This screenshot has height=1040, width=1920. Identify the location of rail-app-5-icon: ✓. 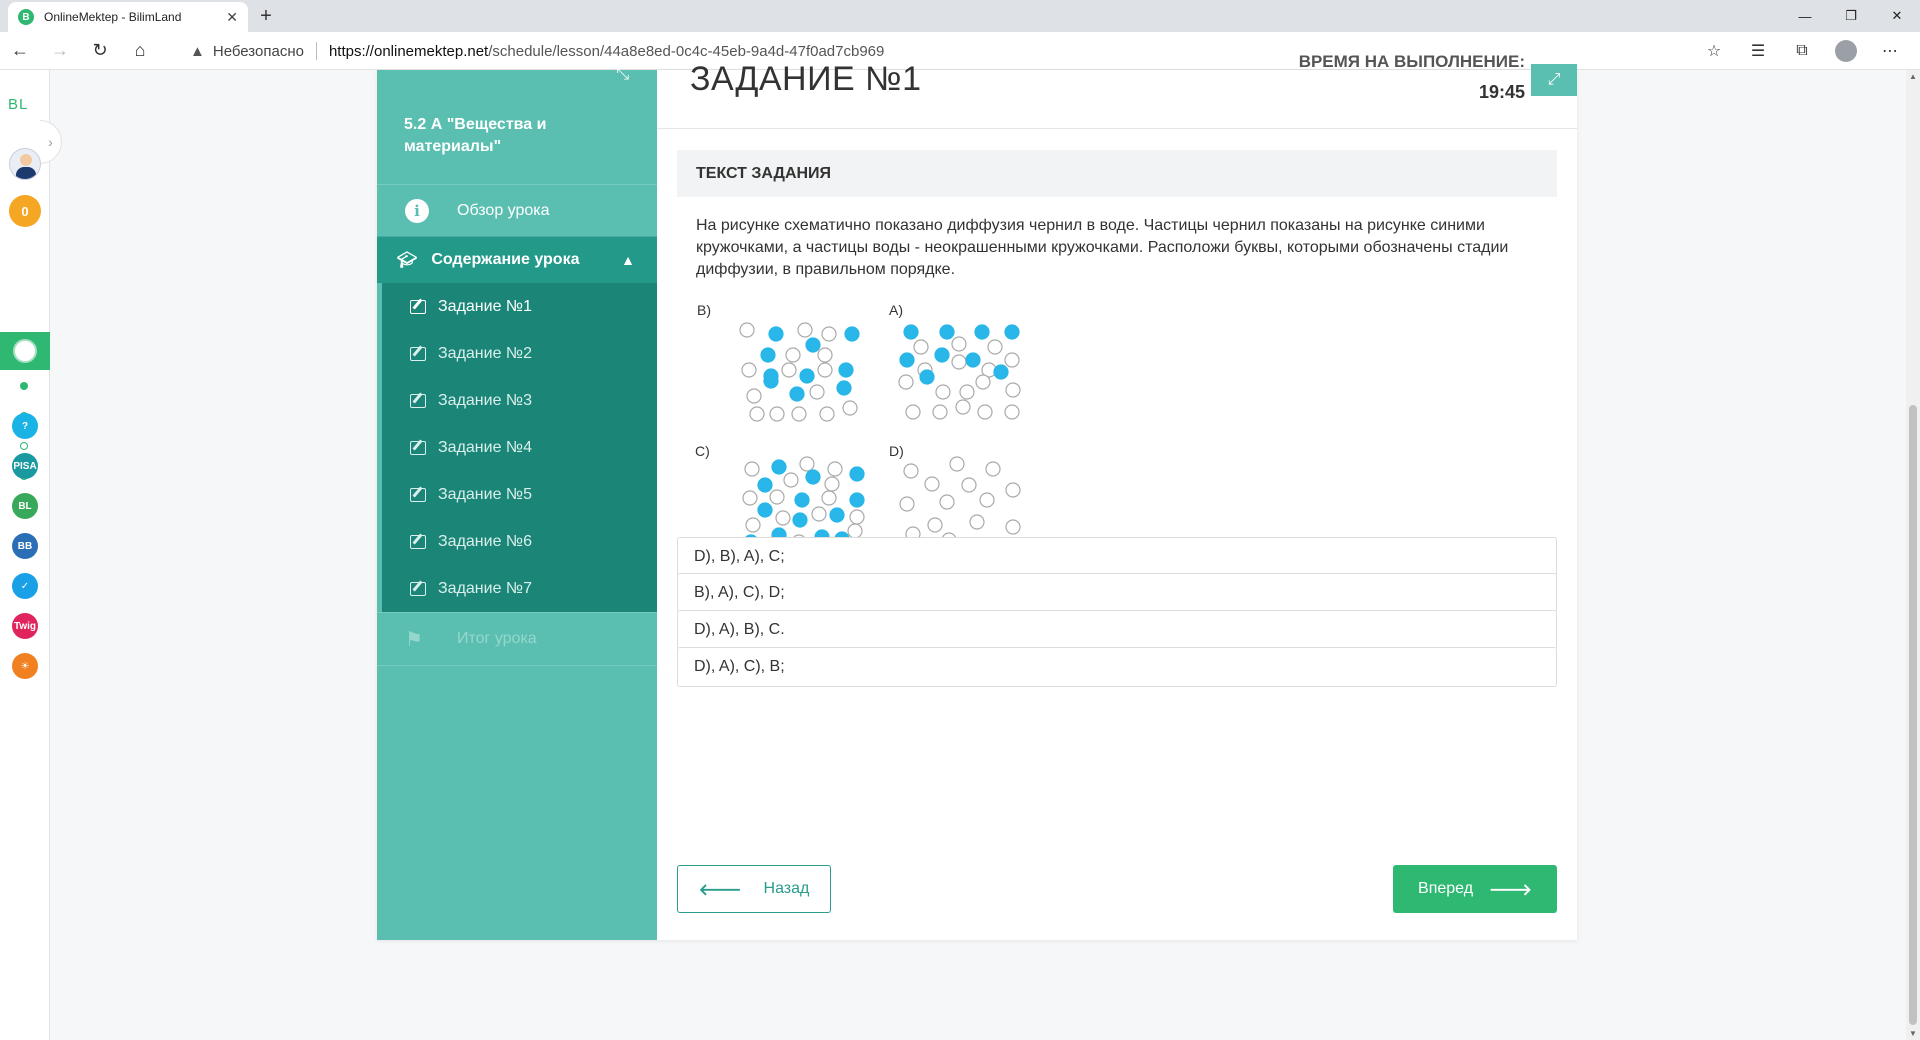
(25, 586).